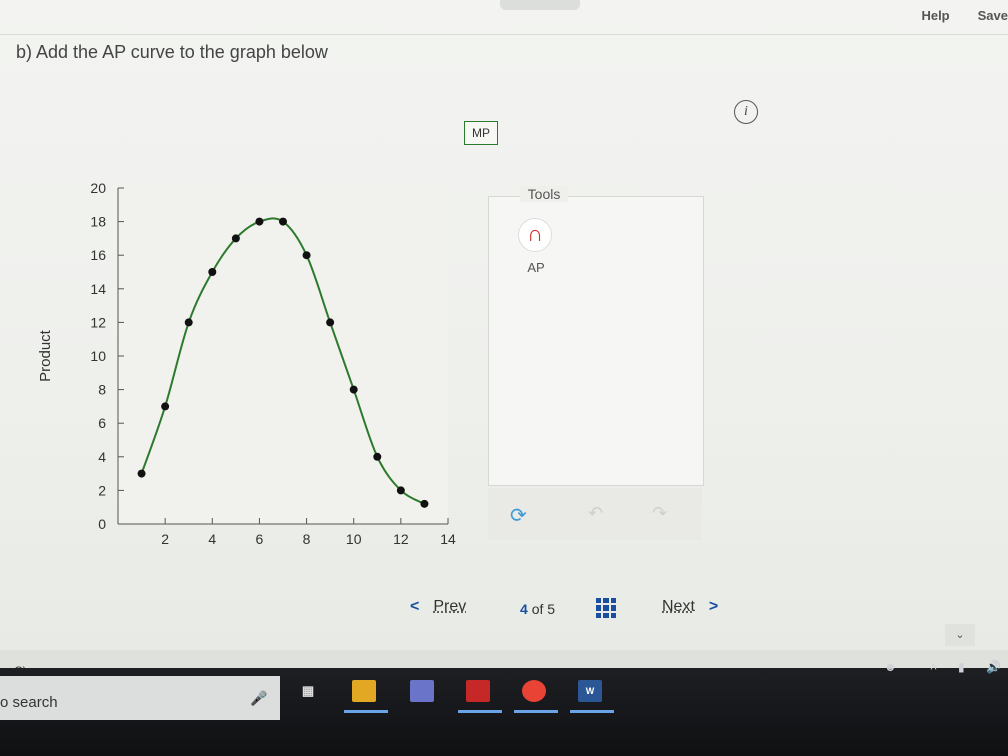  I want to click on page-current: 4, so click(524, 609).